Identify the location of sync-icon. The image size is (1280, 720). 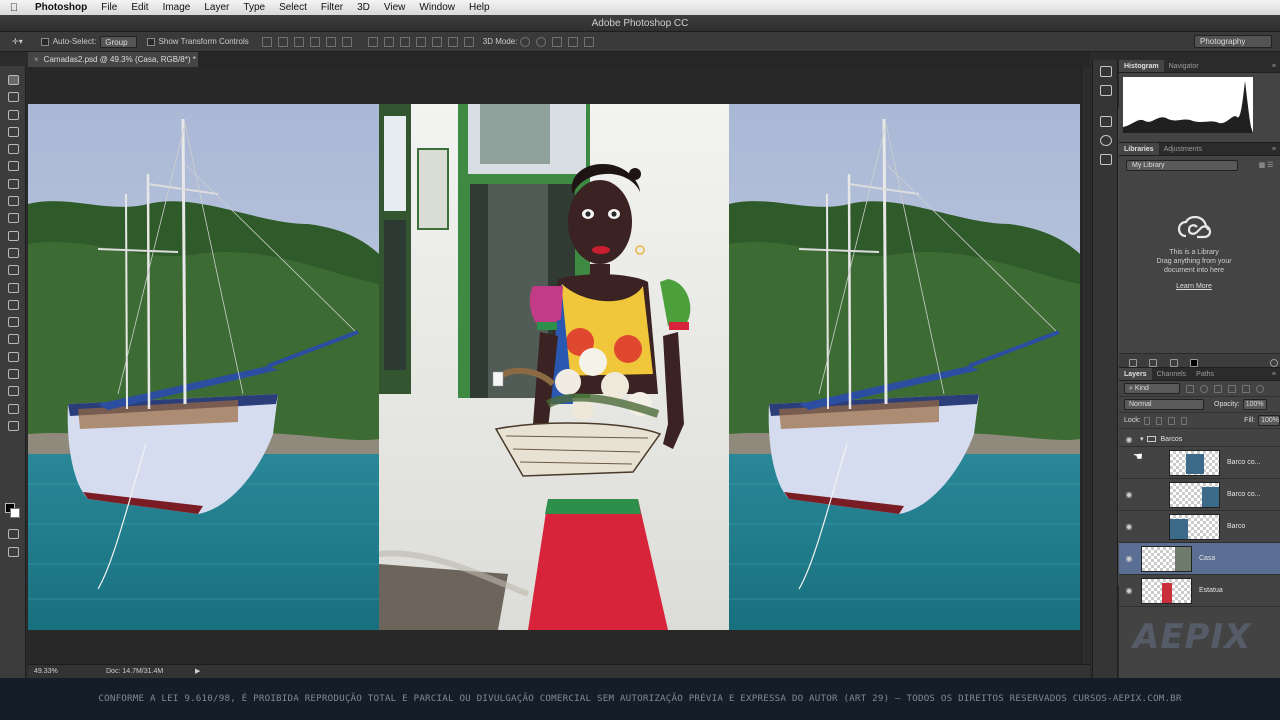
(1274, 363).